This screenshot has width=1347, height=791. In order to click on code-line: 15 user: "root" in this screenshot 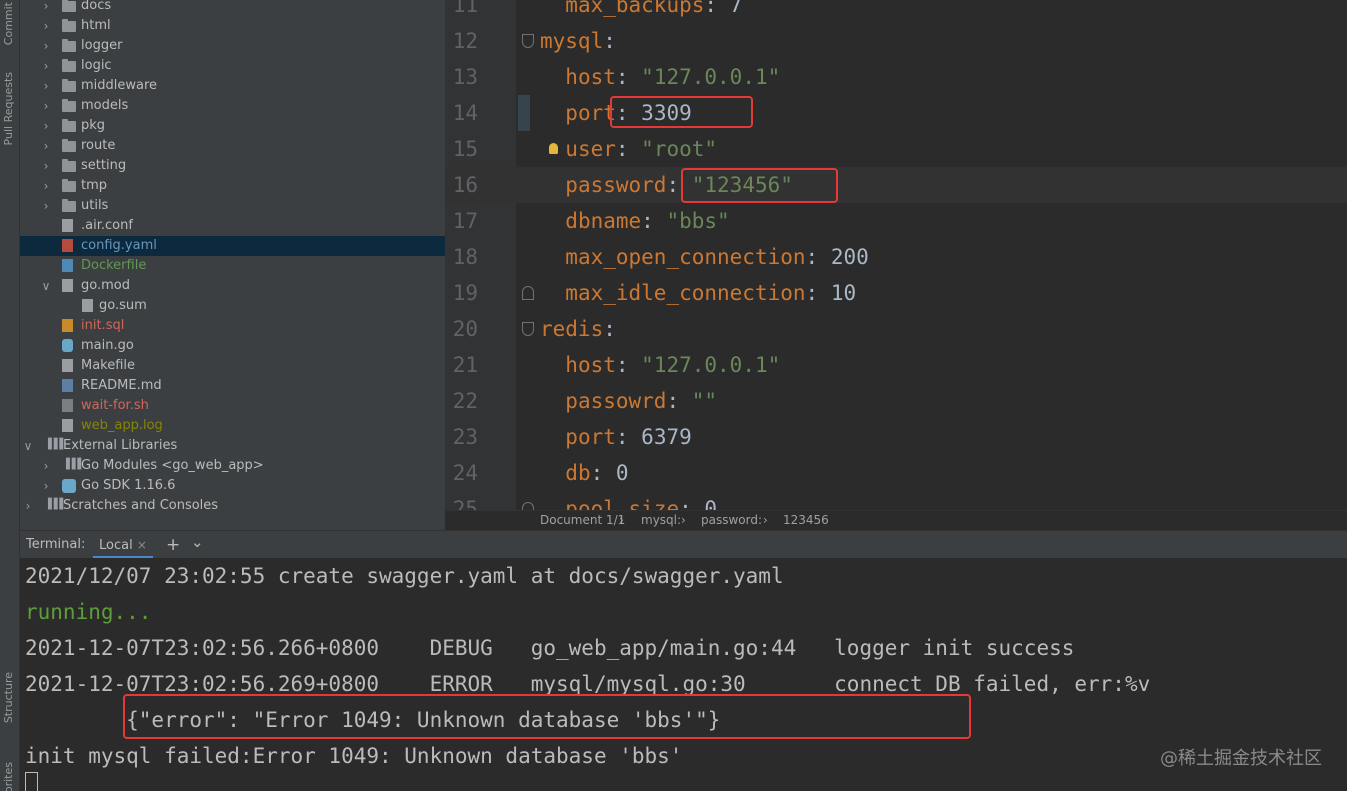, I will do `click(896, 149)`.